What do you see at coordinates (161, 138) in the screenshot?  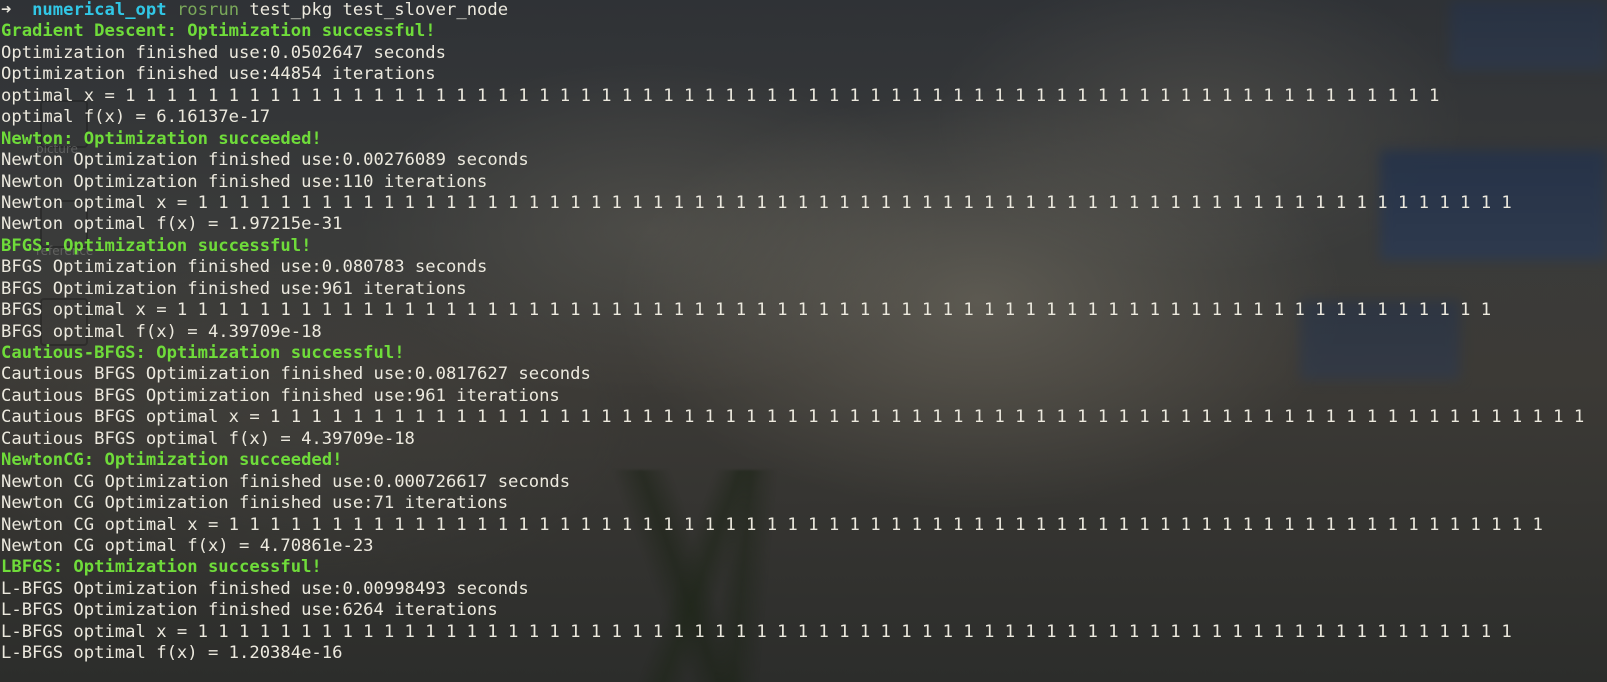 I see `solver-status-line: Newton: Optimization succeeded!` at bounding box center [161, 138].